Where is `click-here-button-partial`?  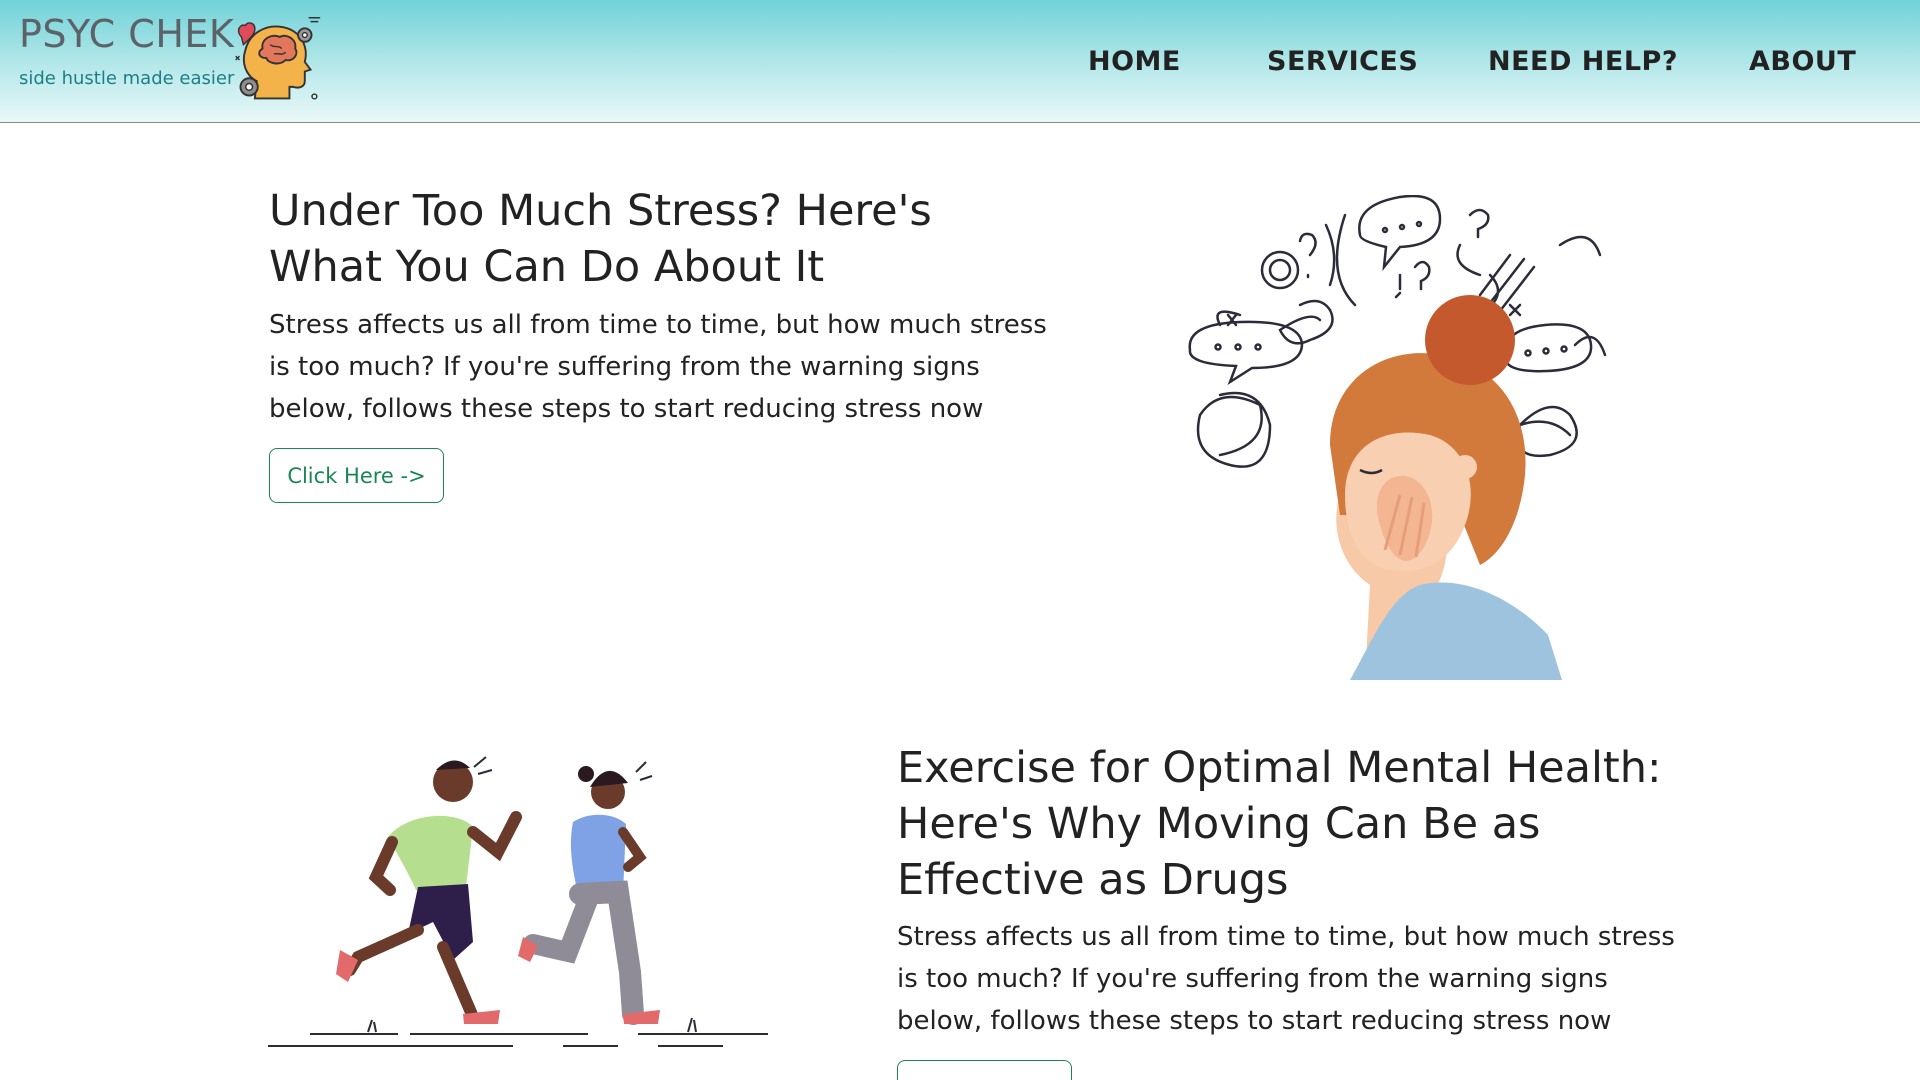 click-here-button-partial is located at coordinates (984, 1070).